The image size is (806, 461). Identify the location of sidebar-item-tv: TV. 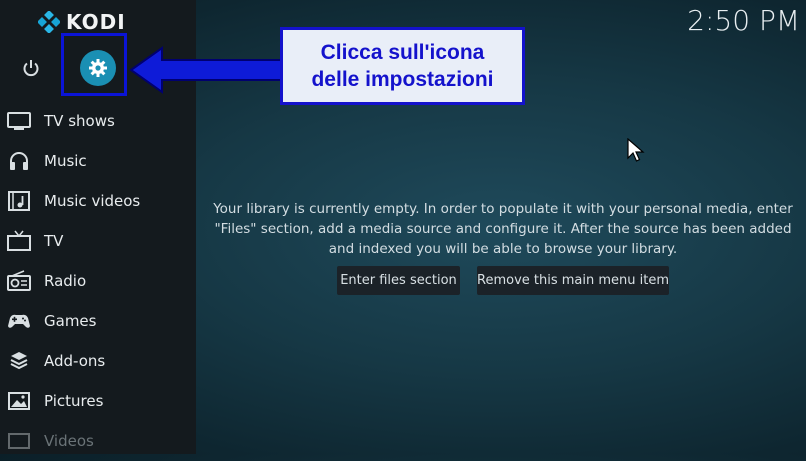
(98, 241).